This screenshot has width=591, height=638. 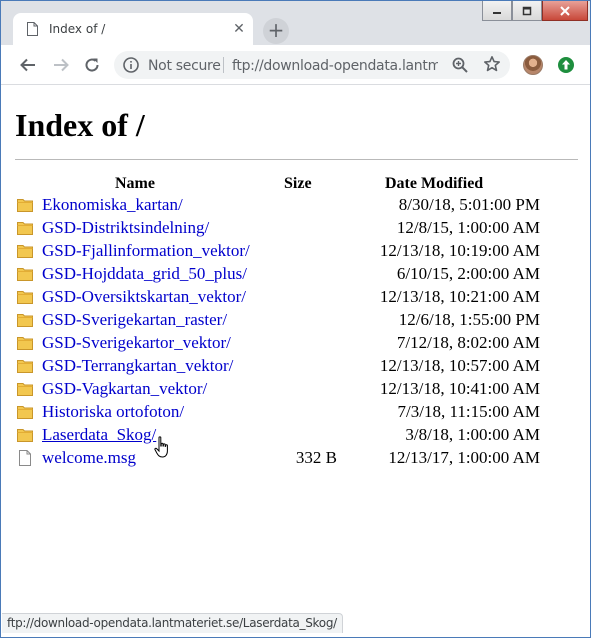 I want to click on minimize-button, so click(x=497, y=11).